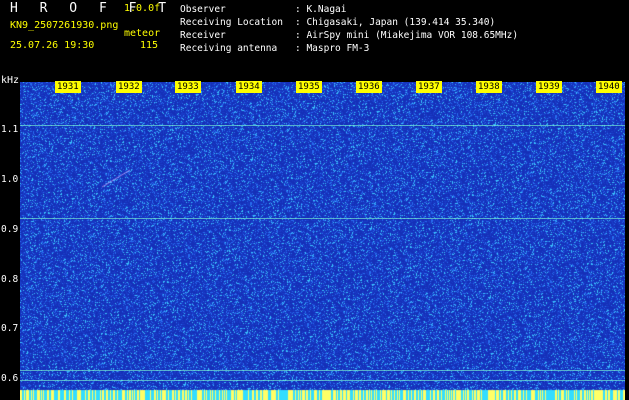 This screenshot has height=400, width=629. I want to click on info-row-antenna: Receiving antenna: Maspro FM-3, so click(275, 48).